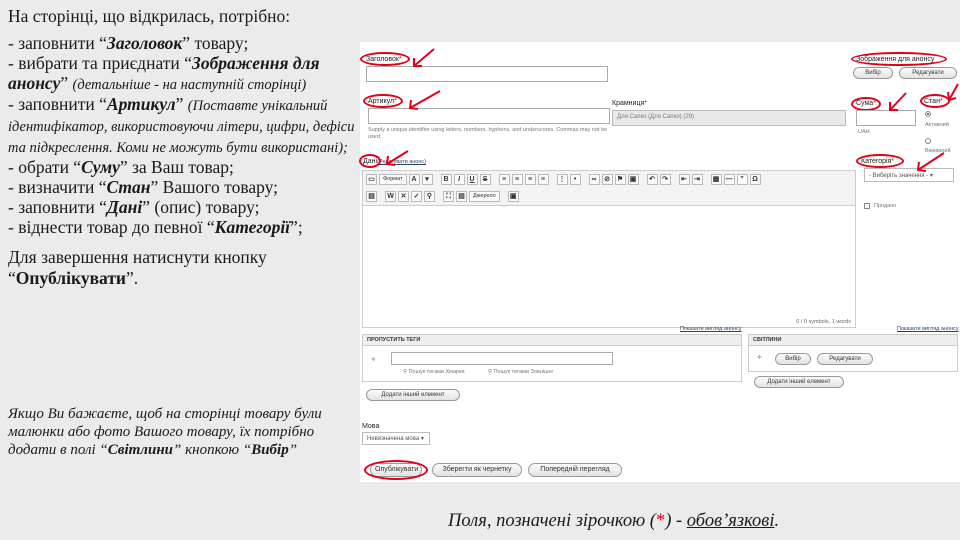 This screenshot has width=960, height=540. I want to click on instruction-item: - визначити “Стан” Вашого товару;, so click(183, 187).